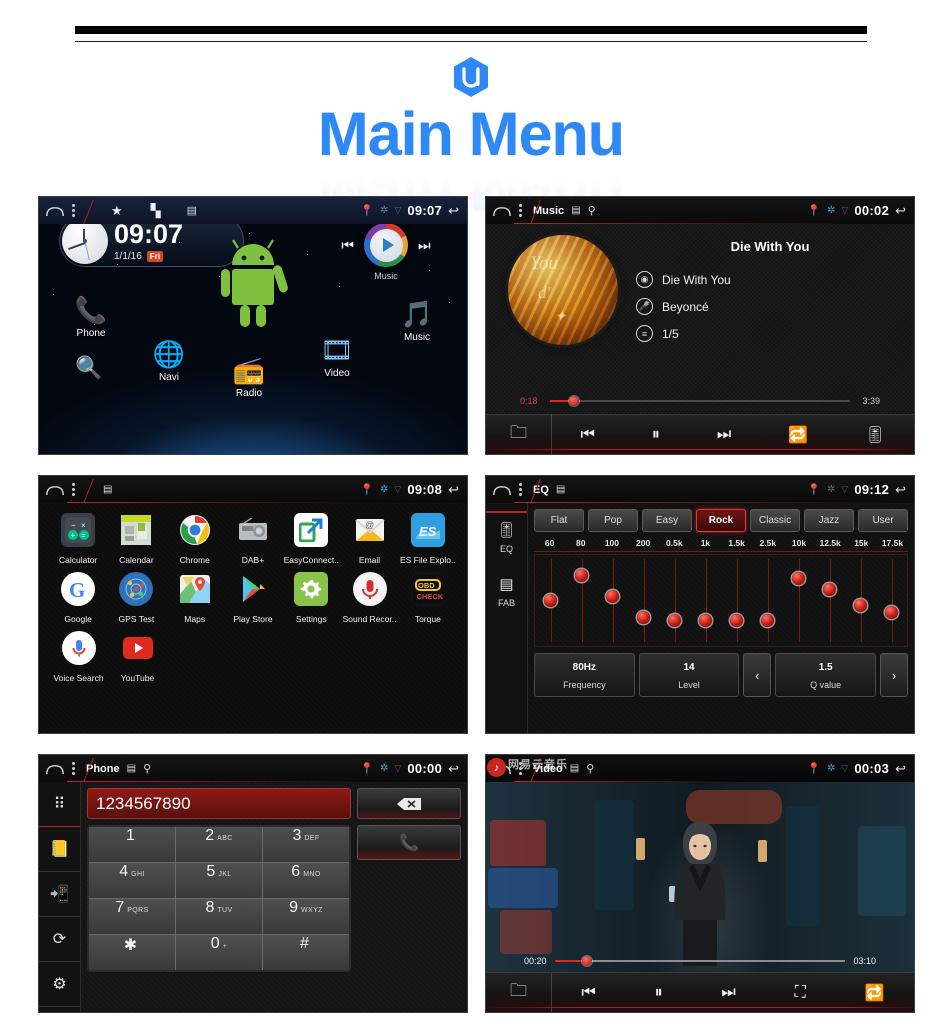 The width and height of the screenshot is (942, 1024). Describe the element at coordinates (311, 540) in the screenshot. I see `app-easyconnect: EasyConnect..` at that location.